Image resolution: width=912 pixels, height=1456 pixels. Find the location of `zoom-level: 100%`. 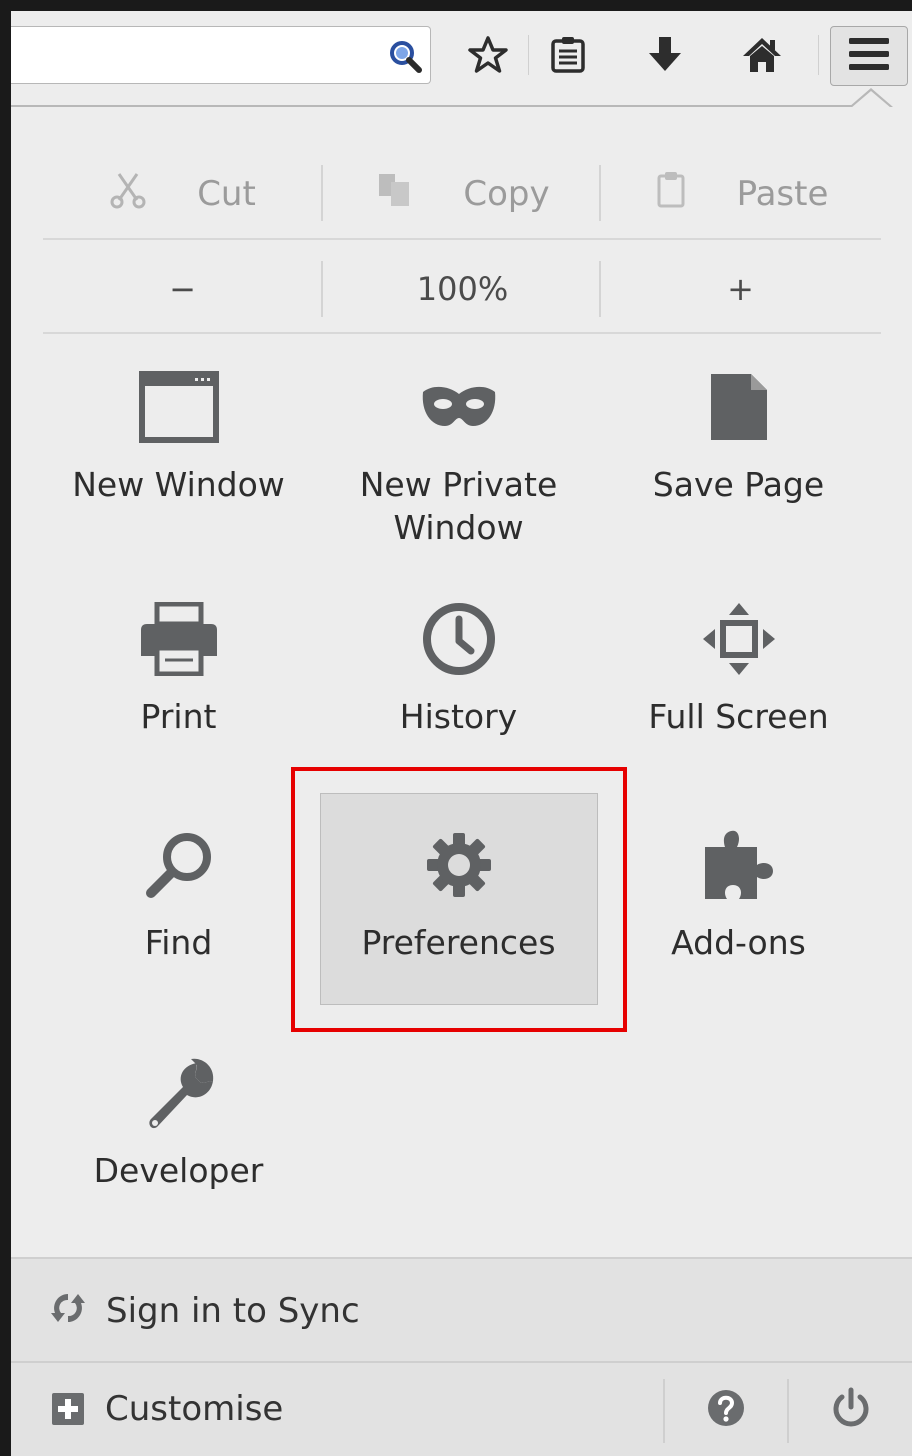

zoom-level: 100% is located at coordinates (462, 289).